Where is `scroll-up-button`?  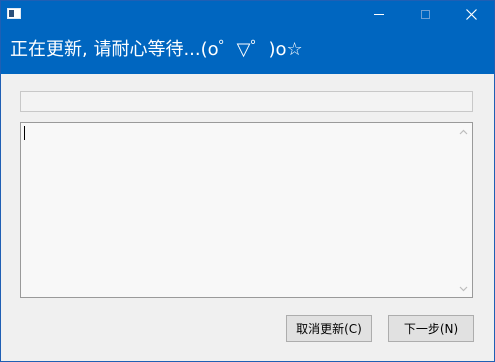
scroll-up-button is located at coordinates (463, 131).